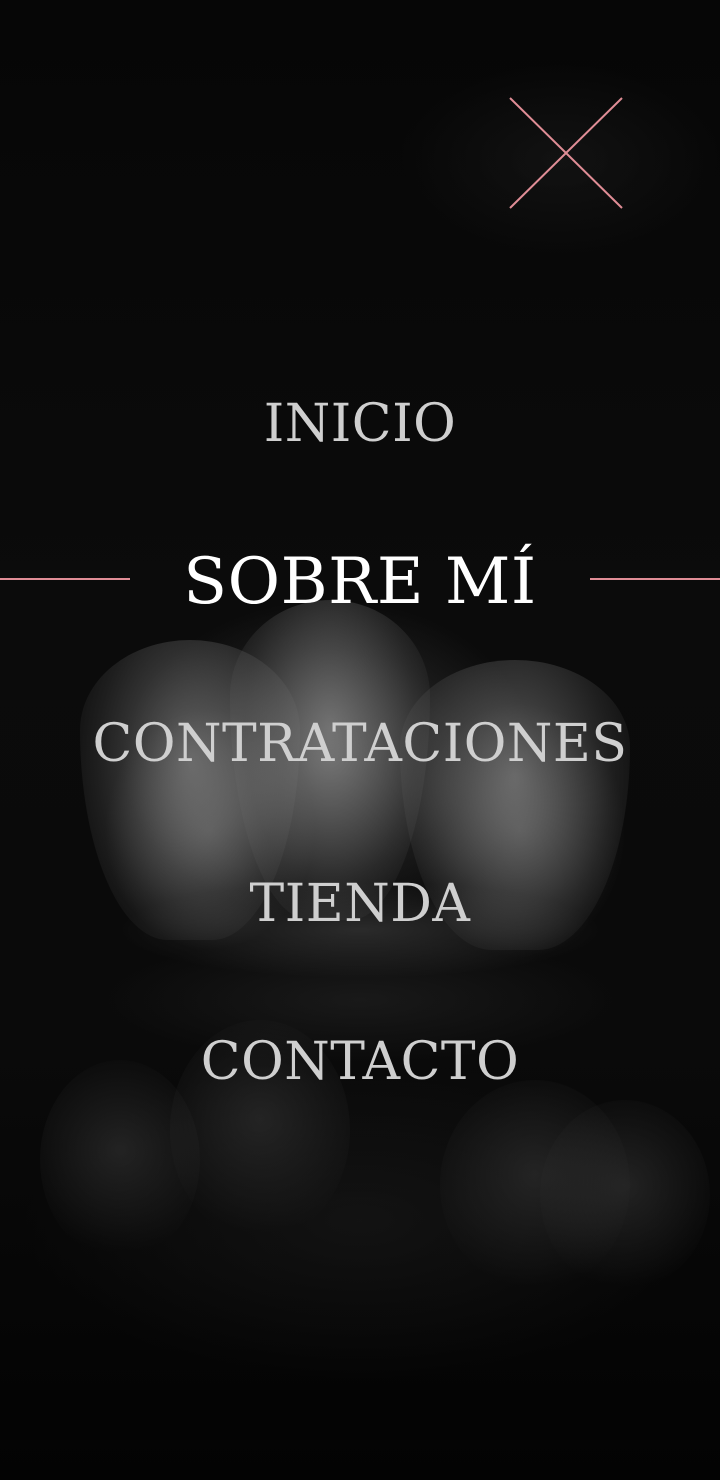  What do you see at coordinates (360, 424) in the screenshot?
I see `menu-item-inicio: INICIO` at bounding box center [360, 424].